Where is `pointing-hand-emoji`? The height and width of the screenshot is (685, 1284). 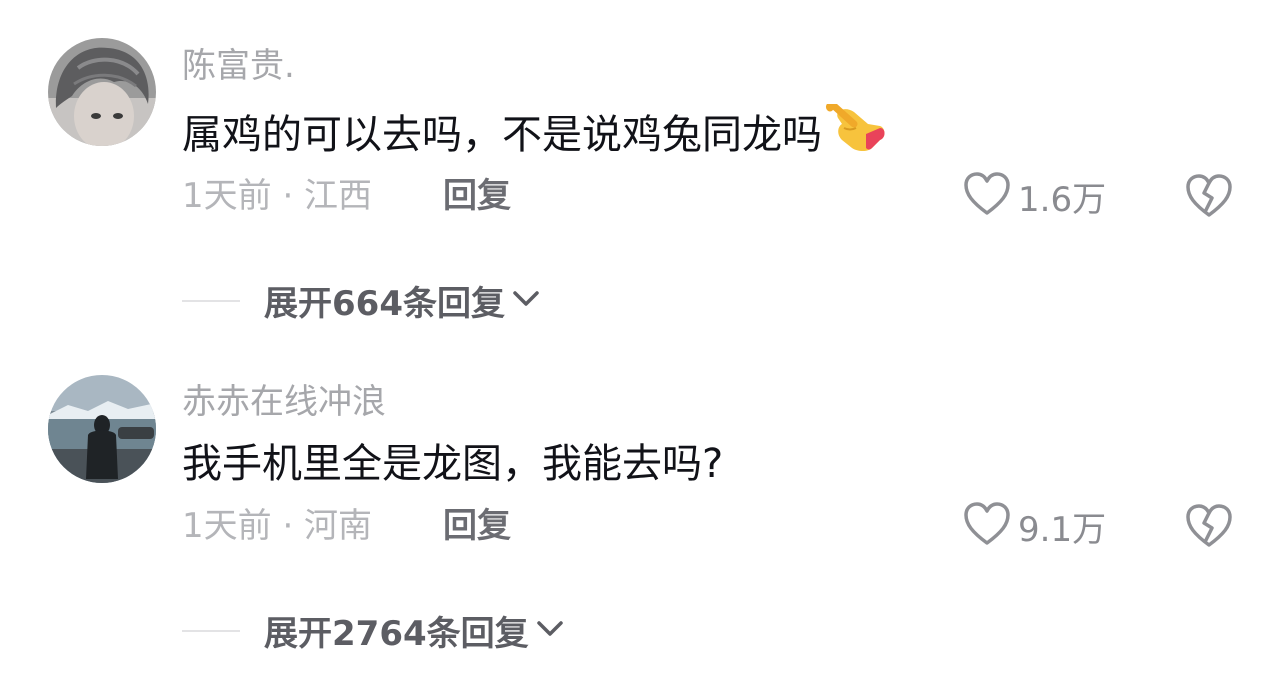 pointing-hand-emoji is located at coordinates (855, 133).